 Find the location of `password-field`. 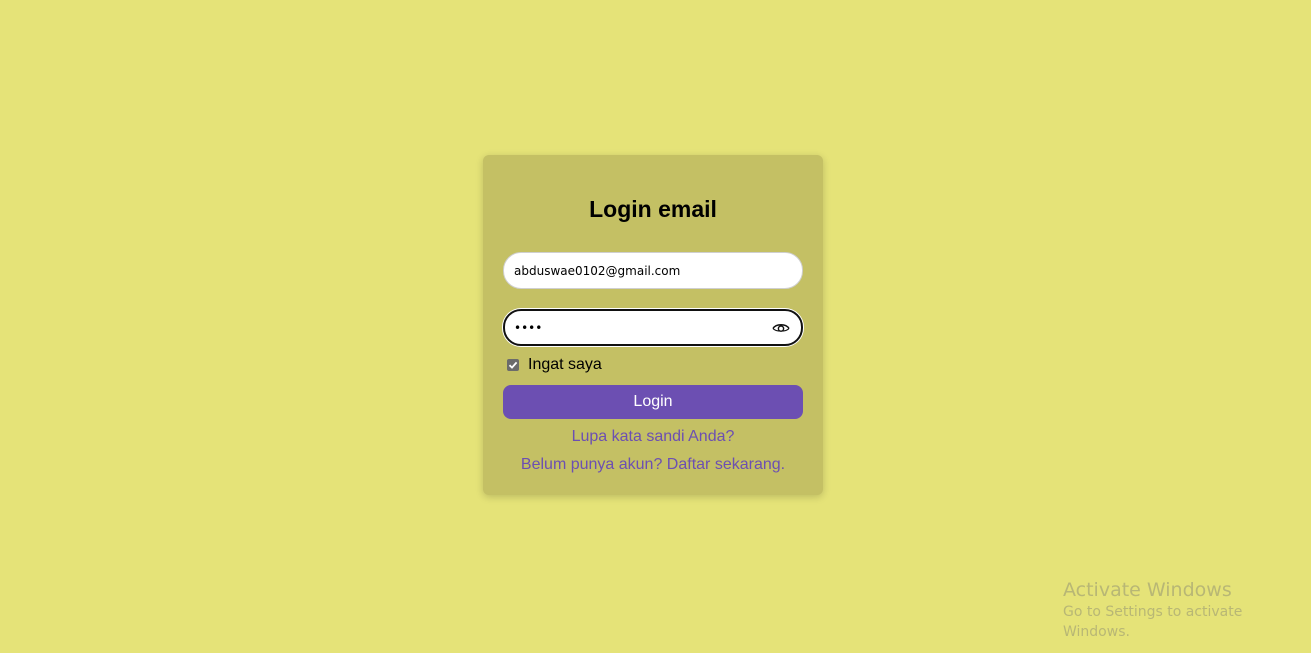

password-field is located at coordinates (639, 327).